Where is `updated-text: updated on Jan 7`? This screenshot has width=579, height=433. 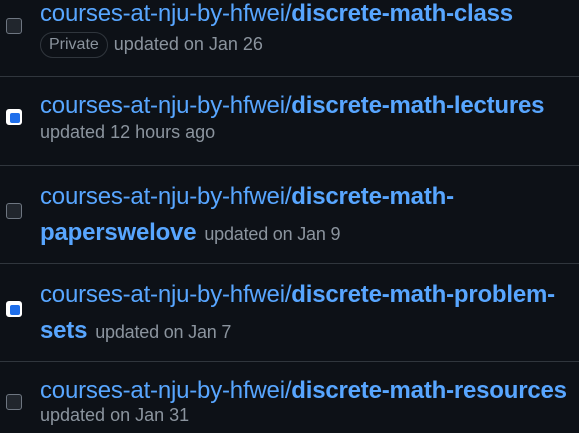 updated-text: updated on Jan 7 is located at coordinates (163, 332).